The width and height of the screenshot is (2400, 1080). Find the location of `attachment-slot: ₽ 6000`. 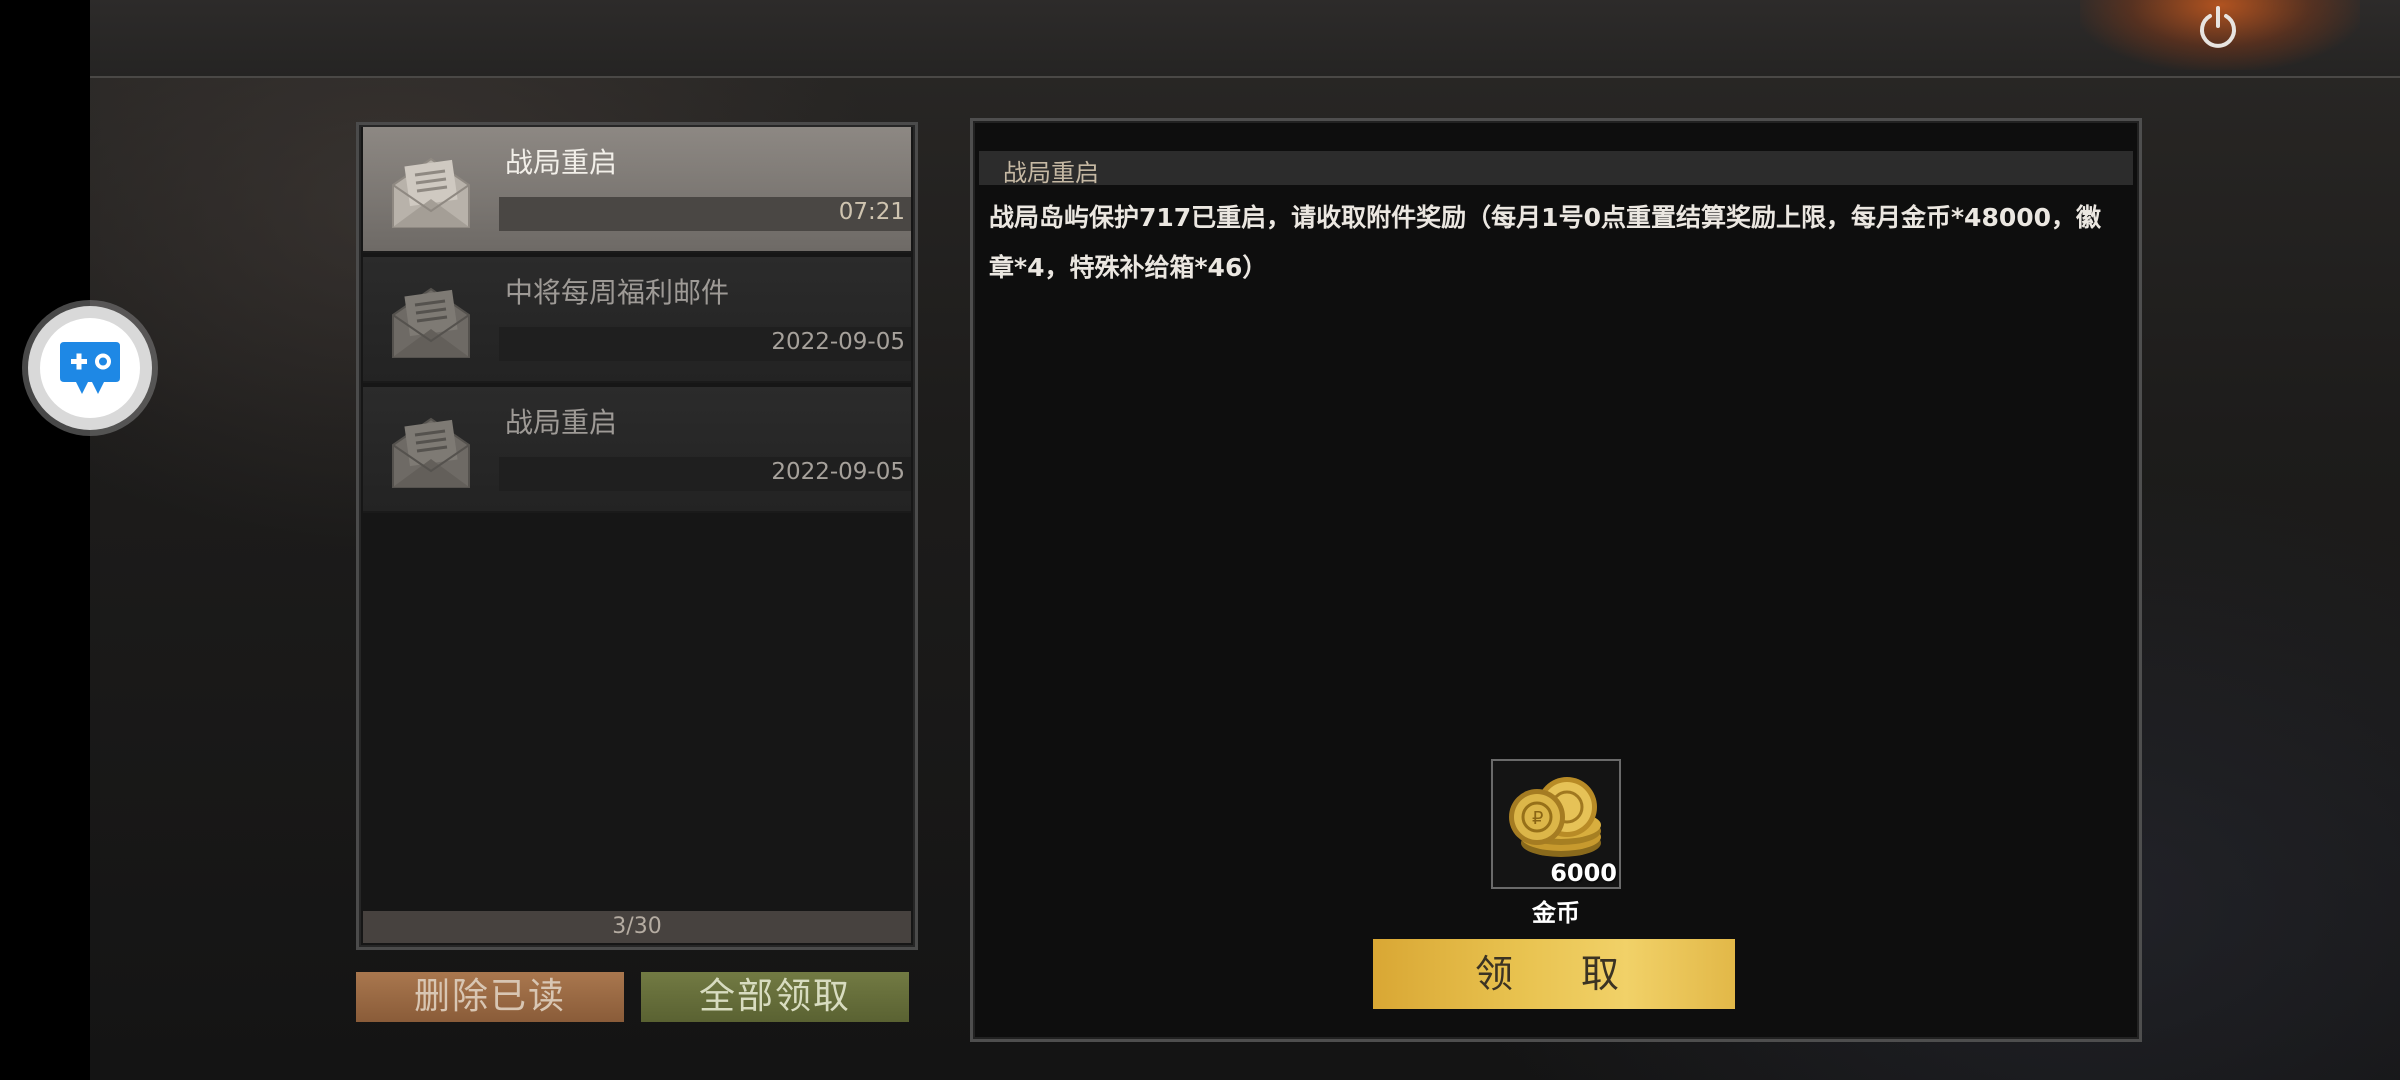

attachment-slot: ₽ 6000 is located at coordinates (1556, 824).